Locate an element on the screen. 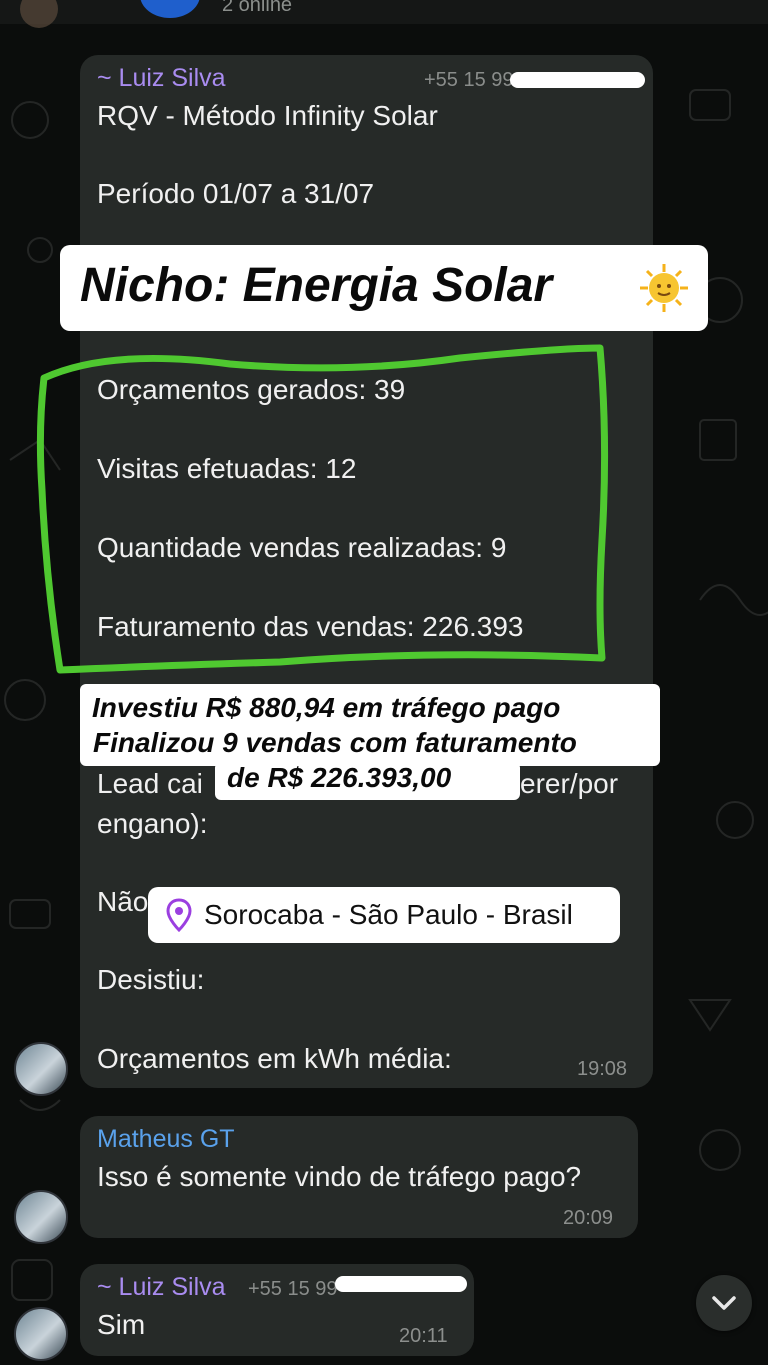 The width and height of the screenshot is (768, 1365). message-time: 20:09 is located at coordinates (588, 1218).